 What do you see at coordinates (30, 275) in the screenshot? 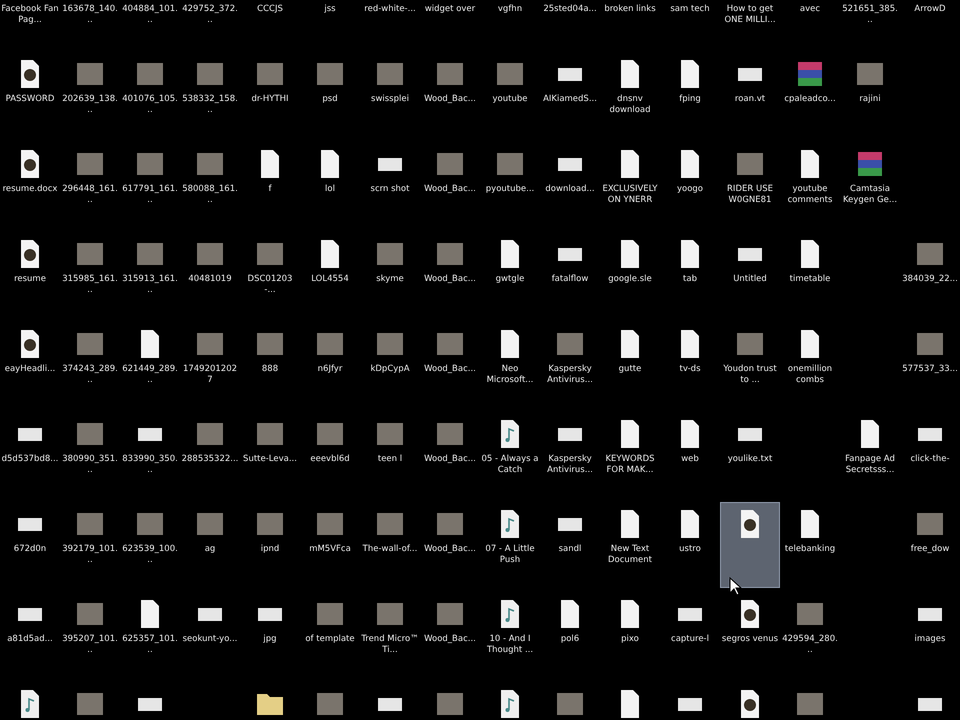
I see `desktop-shortcut: resume` at bounding box center [30, 275].